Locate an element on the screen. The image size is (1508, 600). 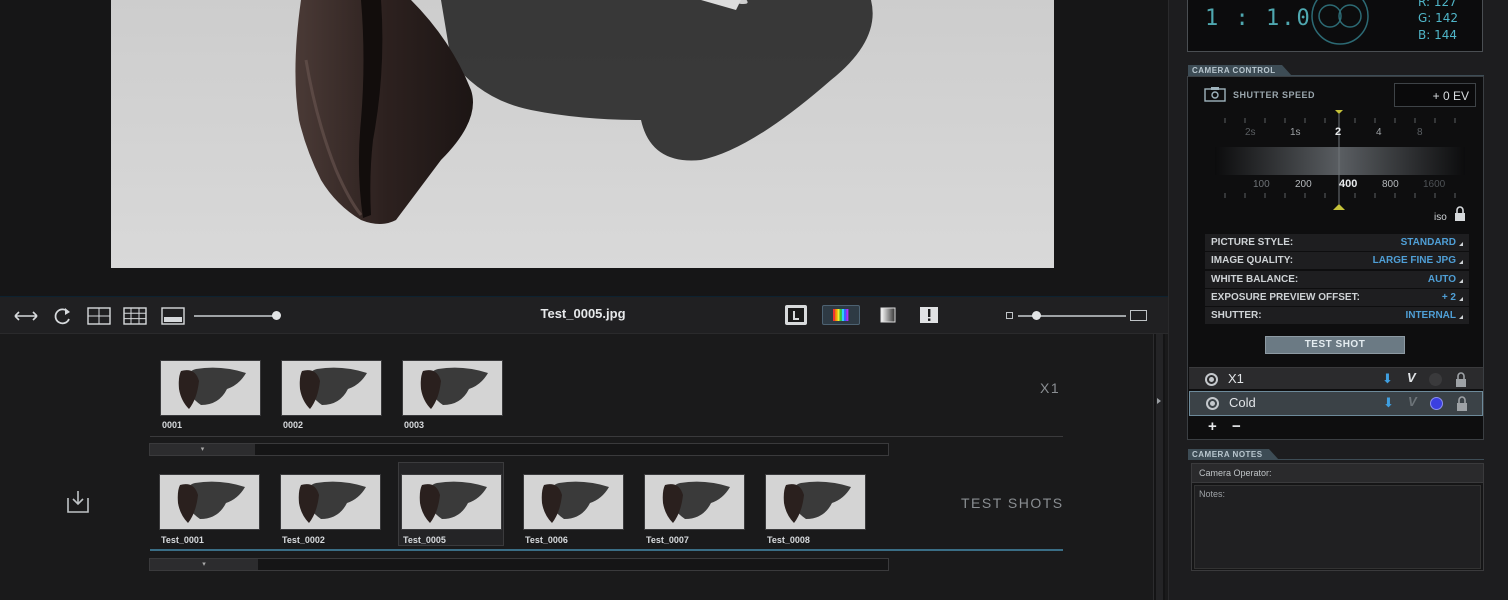
shutter-speed-label: SHUTTER SPEED is located at coordinates (1274, 95).